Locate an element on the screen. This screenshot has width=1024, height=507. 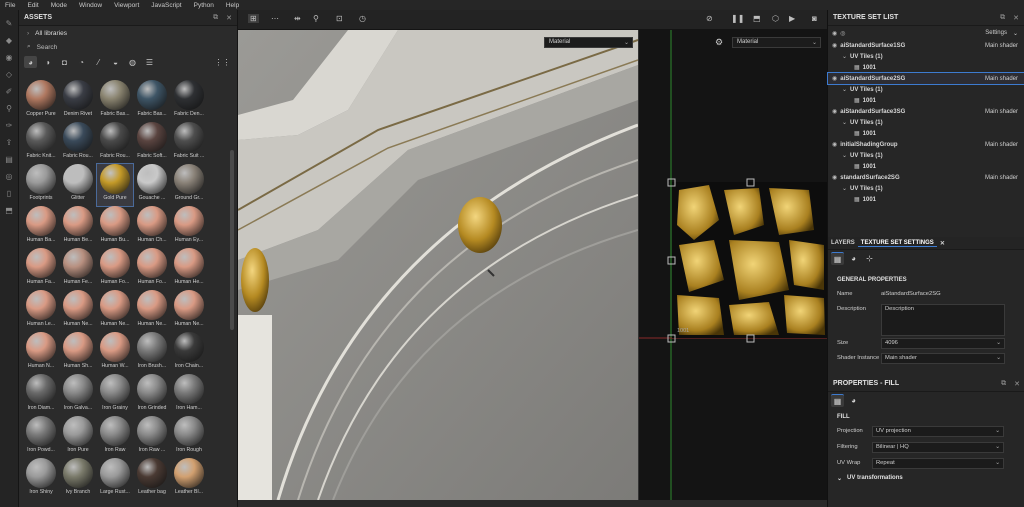
material-tile: Iron Rough is located at coordinates (189, 437).